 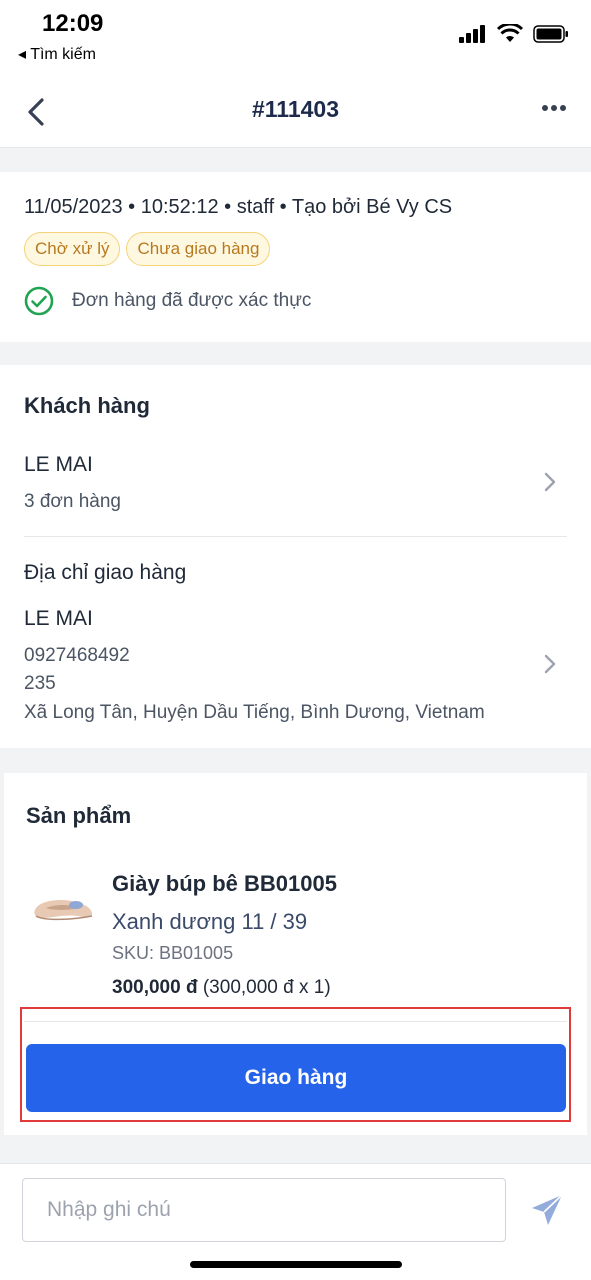 I want to click on status-time: 12:09, so click(x=73, y=23).